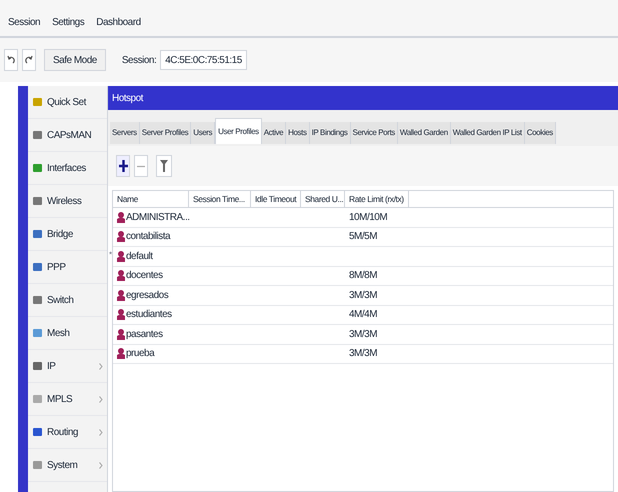  Describe the element at coordinates (68, 22) in the screenshot. I see `menu-item: Settings` at that location.